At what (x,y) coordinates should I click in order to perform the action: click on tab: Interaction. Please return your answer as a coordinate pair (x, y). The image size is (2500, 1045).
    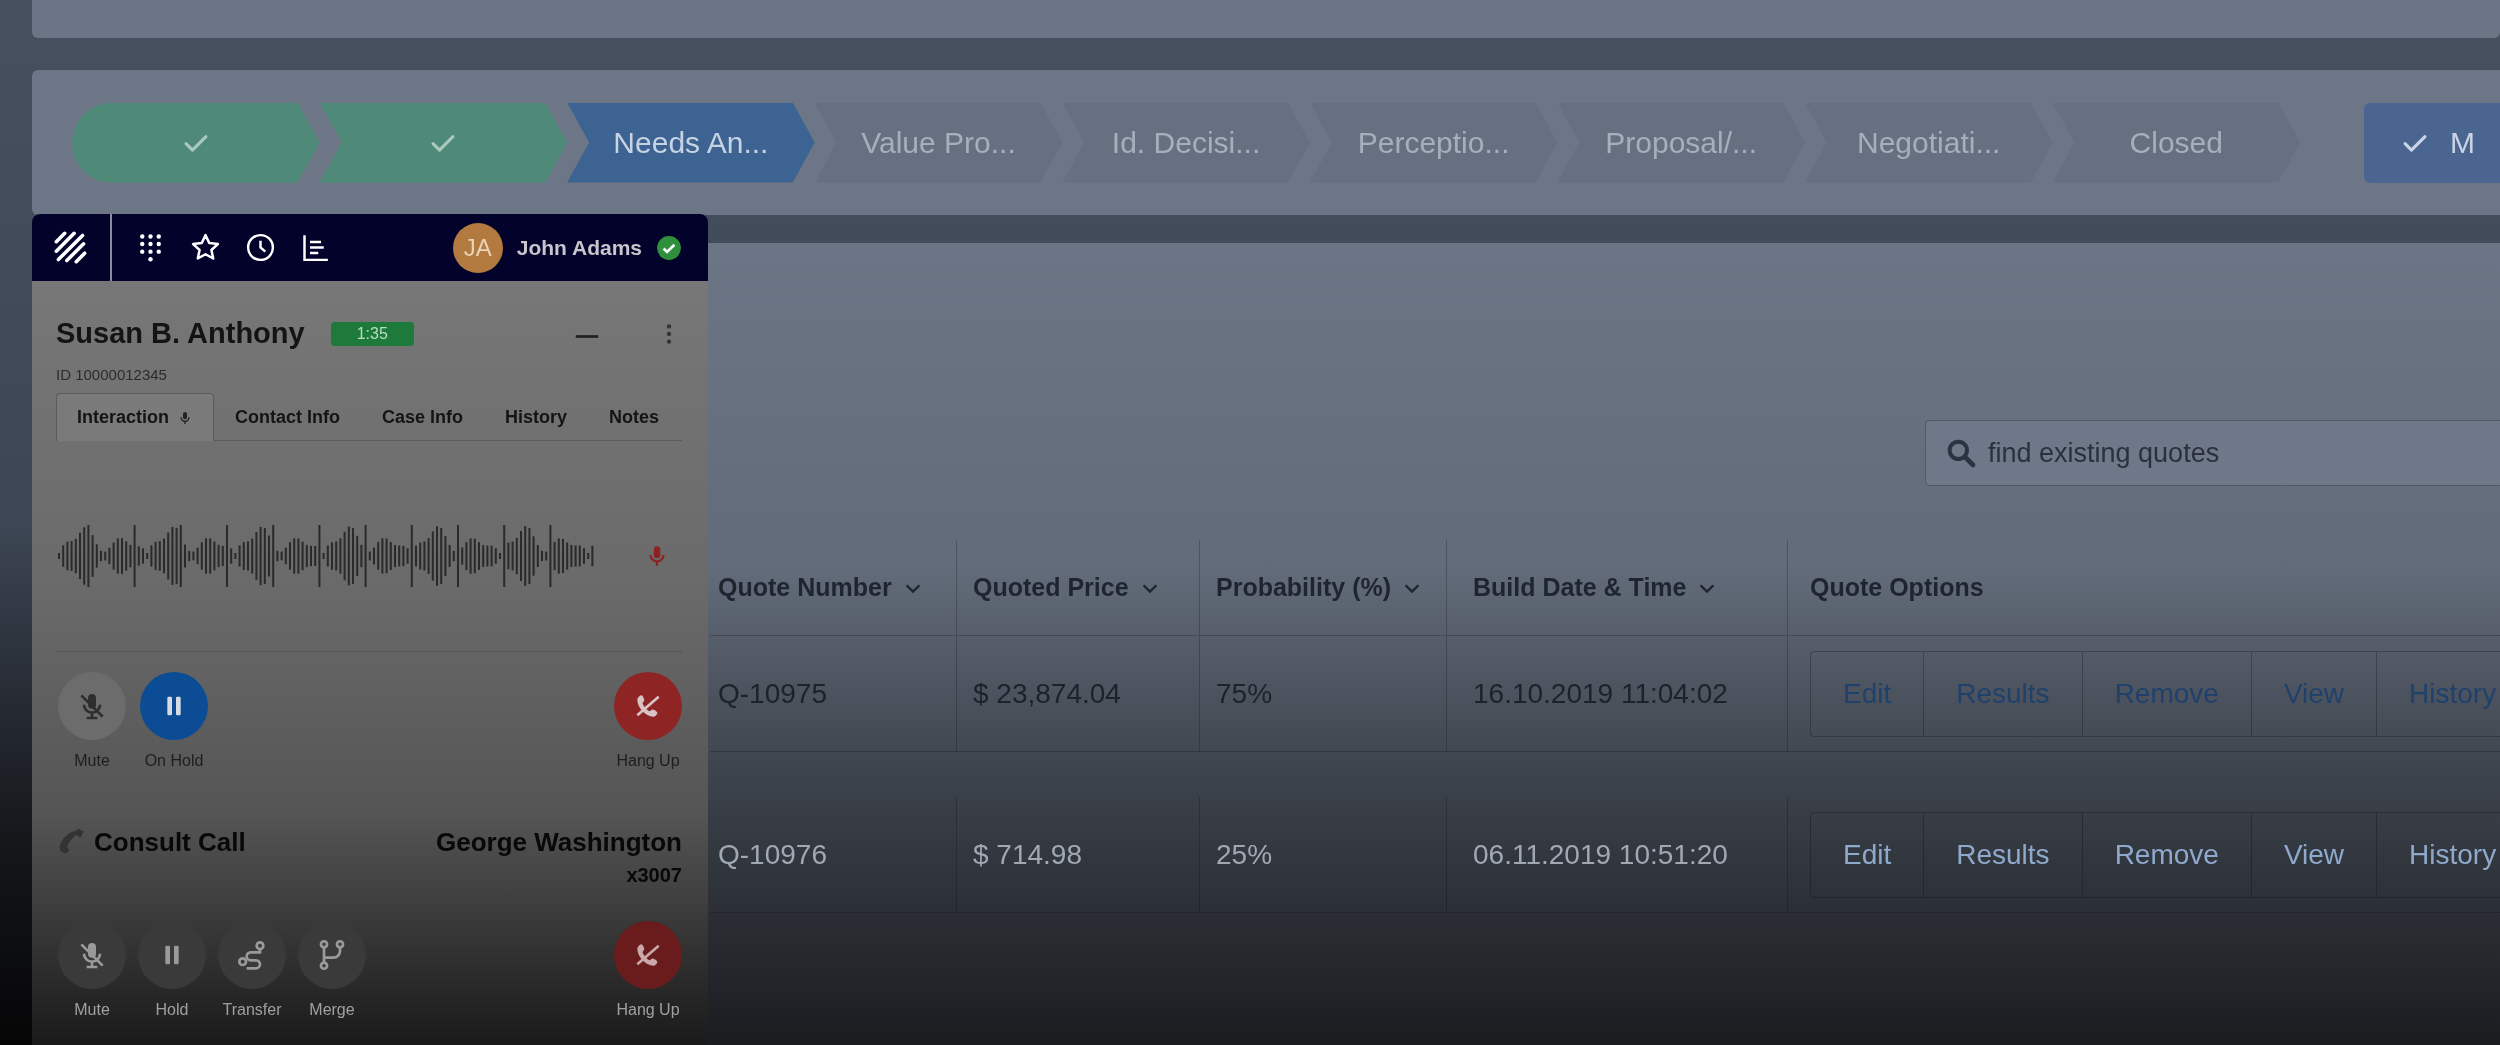
    Looking at the image, I should click on (135, 417).